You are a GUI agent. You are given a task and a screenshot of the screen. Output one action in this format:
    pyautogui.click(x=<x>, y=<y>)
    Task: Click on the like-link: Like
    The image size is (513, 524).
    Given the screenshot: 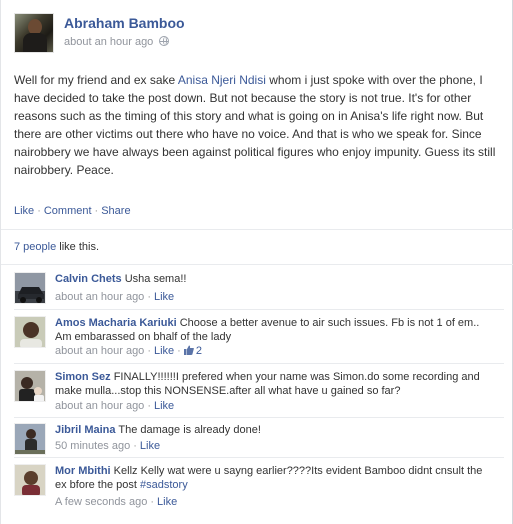 What is the action you would take?
    pyautogui.click(x=24, y=211)
    